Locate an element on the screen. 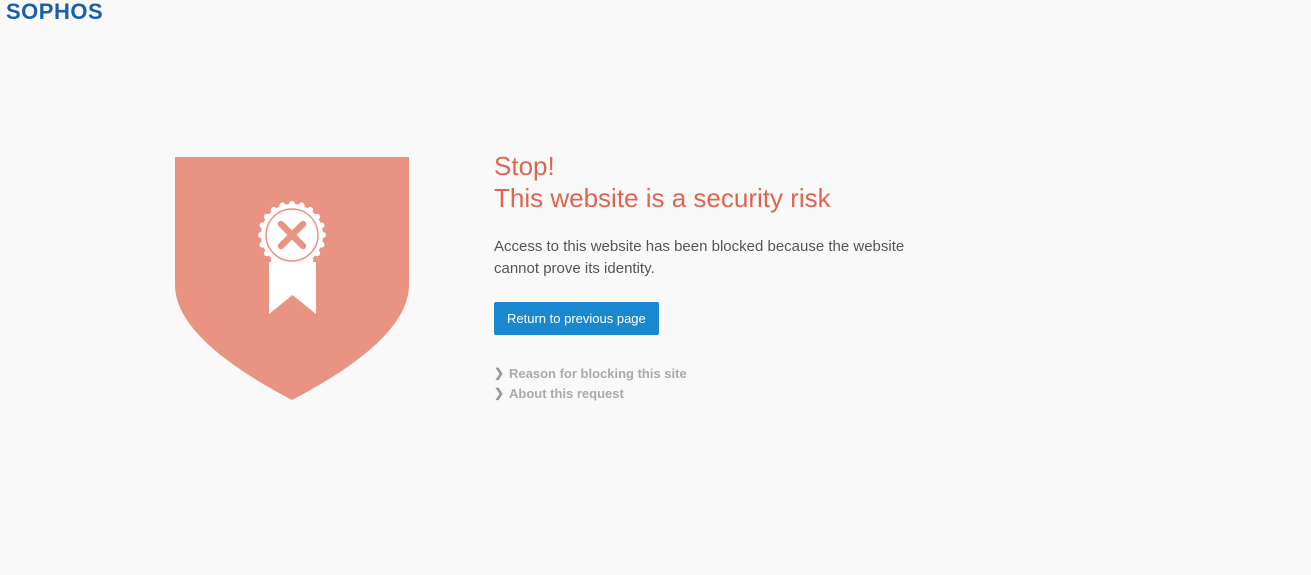 This screenshot has height=575, width=1311. reason-link-label: Reason for blocking this site is located at coordinates (598, 373).